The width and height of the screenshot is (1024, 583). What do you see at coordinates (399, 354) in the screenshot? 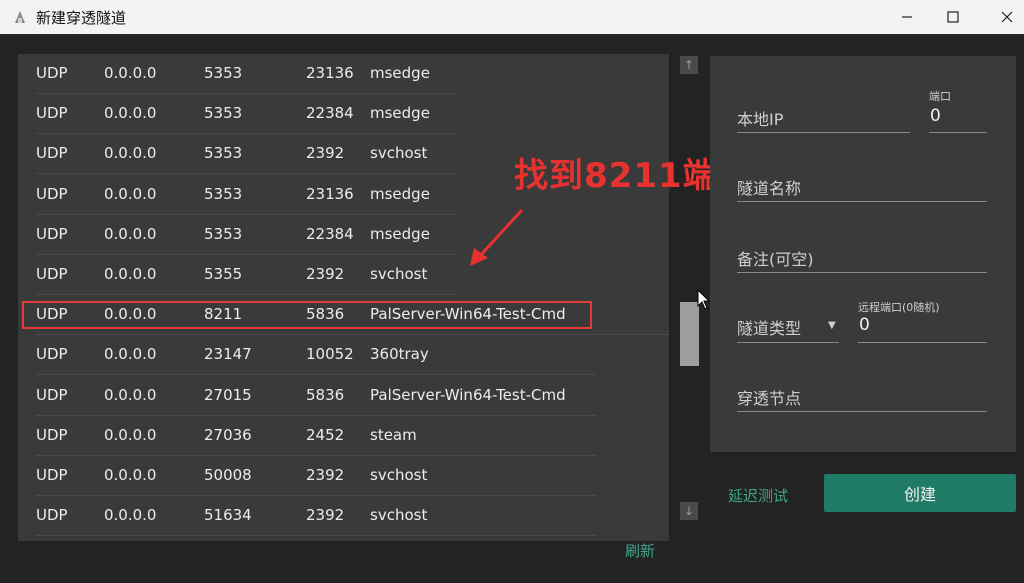
I see `process-name-cell: 360tray` at bounding box center [399, 354].